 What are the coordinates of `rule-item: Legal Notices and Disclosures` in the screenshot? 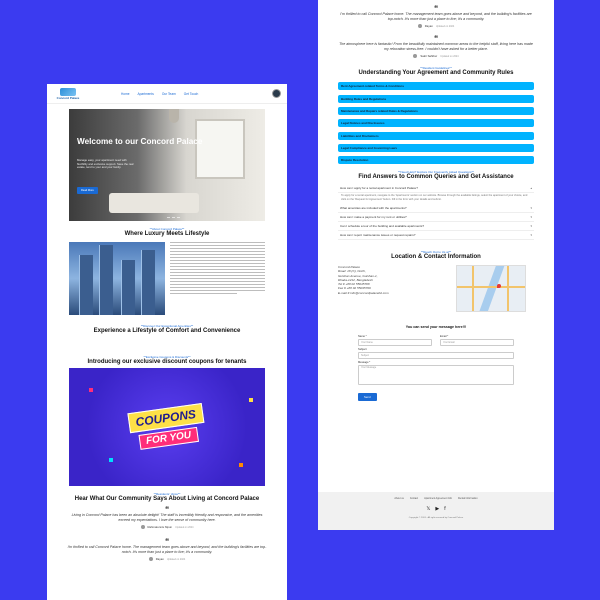 It's located at (436, 123).